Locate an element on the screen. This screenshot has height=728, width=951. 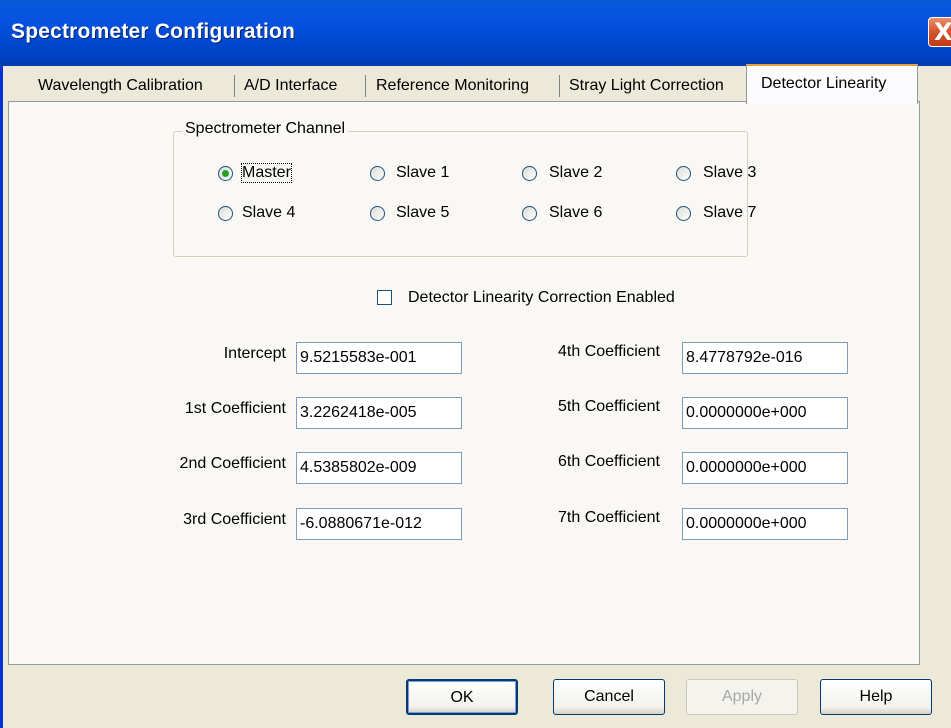
tab-ad-interface: A/D Interface is located at coordinates (300, 87).